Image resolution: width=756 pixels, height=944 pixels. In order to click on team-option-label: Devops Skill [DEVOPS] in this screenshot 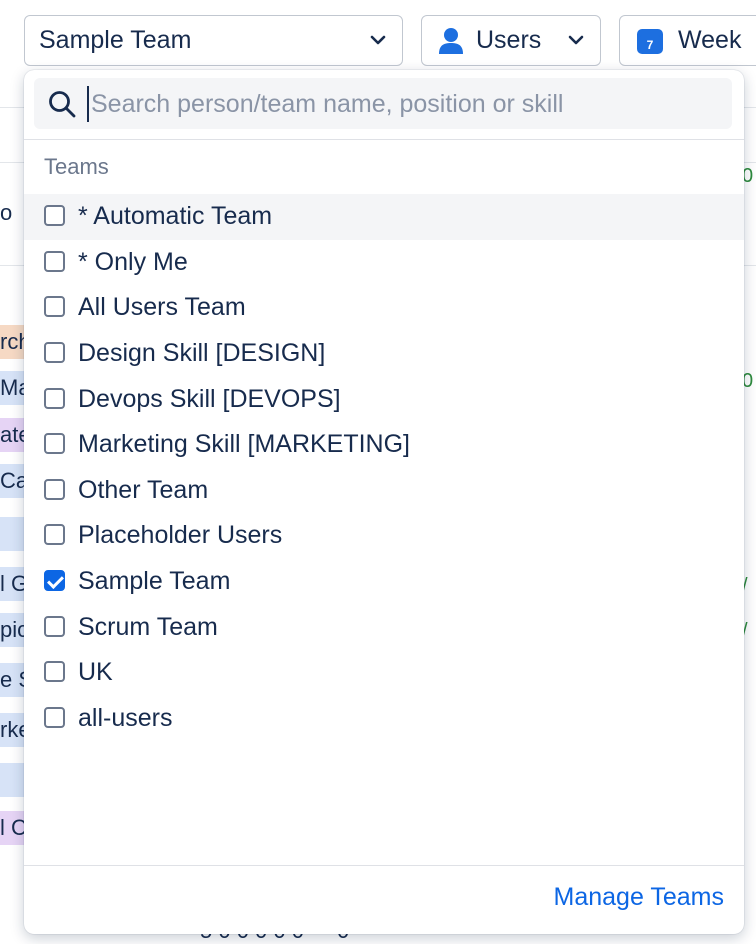, I will do `click(209, 398)`.